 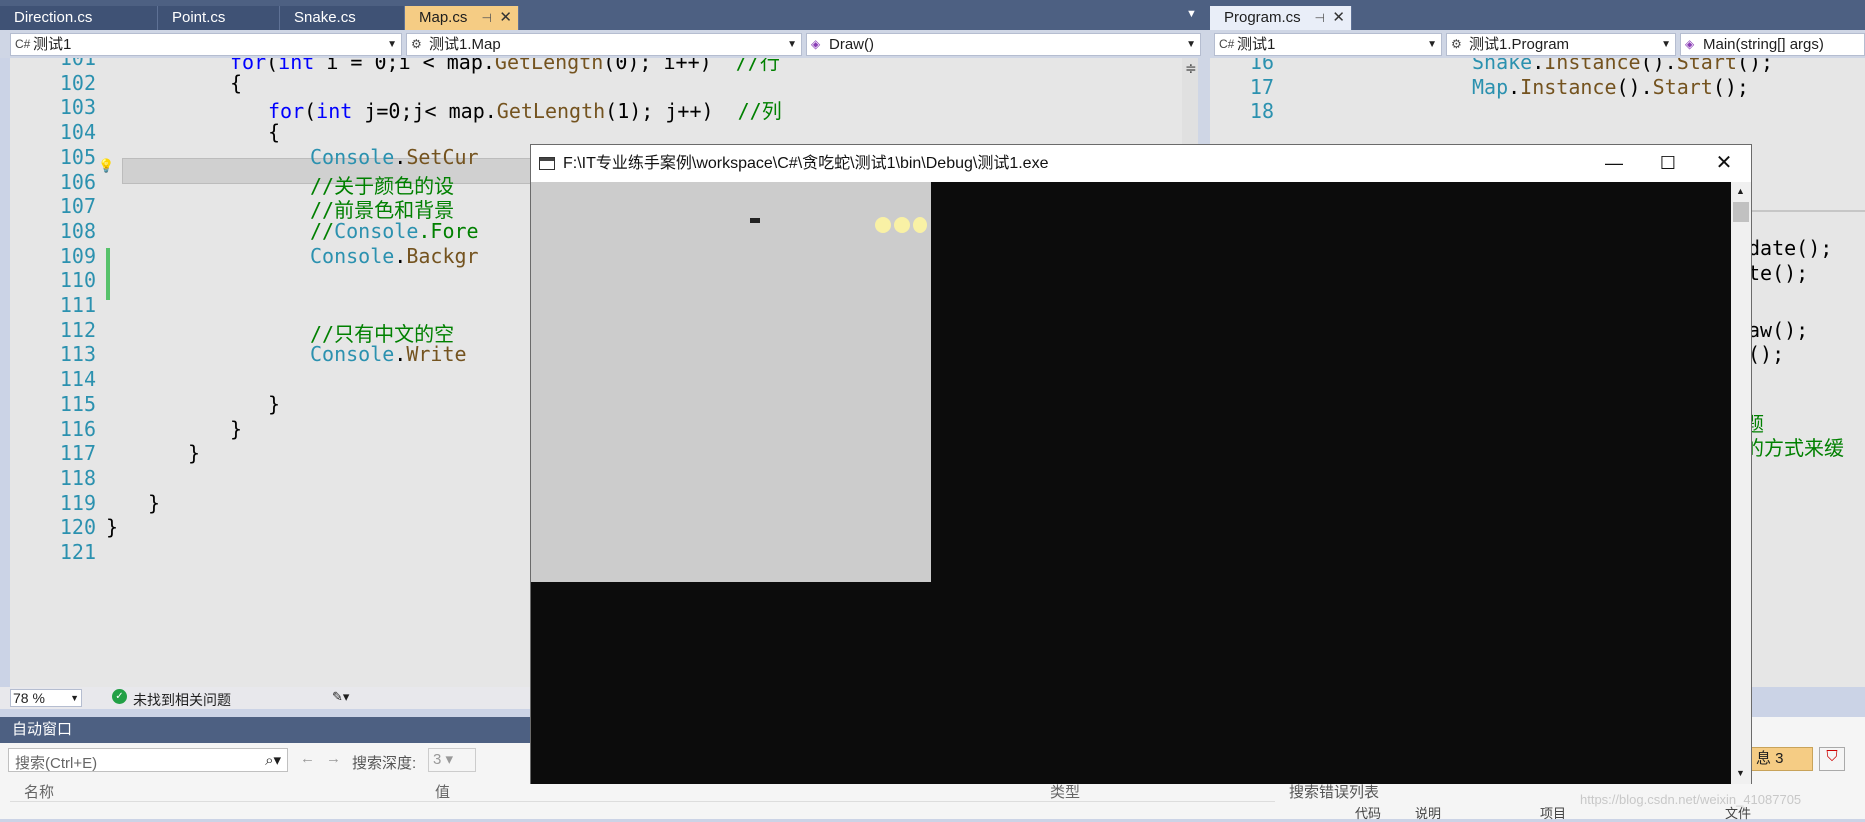 What do you see at coordinates (443, 17) in the screenshot?
I see `tab-label: Map.cs` at bounding box center [443, 17].